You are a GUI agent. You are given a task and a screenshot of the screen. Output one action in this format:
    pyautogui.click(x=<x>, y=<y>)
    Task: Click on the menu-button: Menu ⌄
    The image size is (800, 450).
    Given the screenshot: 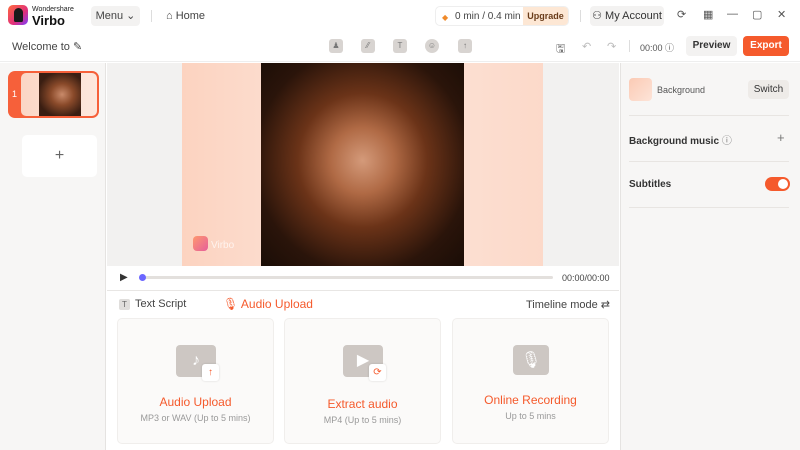 What is the action you would take?
    pyautogui.click(x=115, y=16)
    